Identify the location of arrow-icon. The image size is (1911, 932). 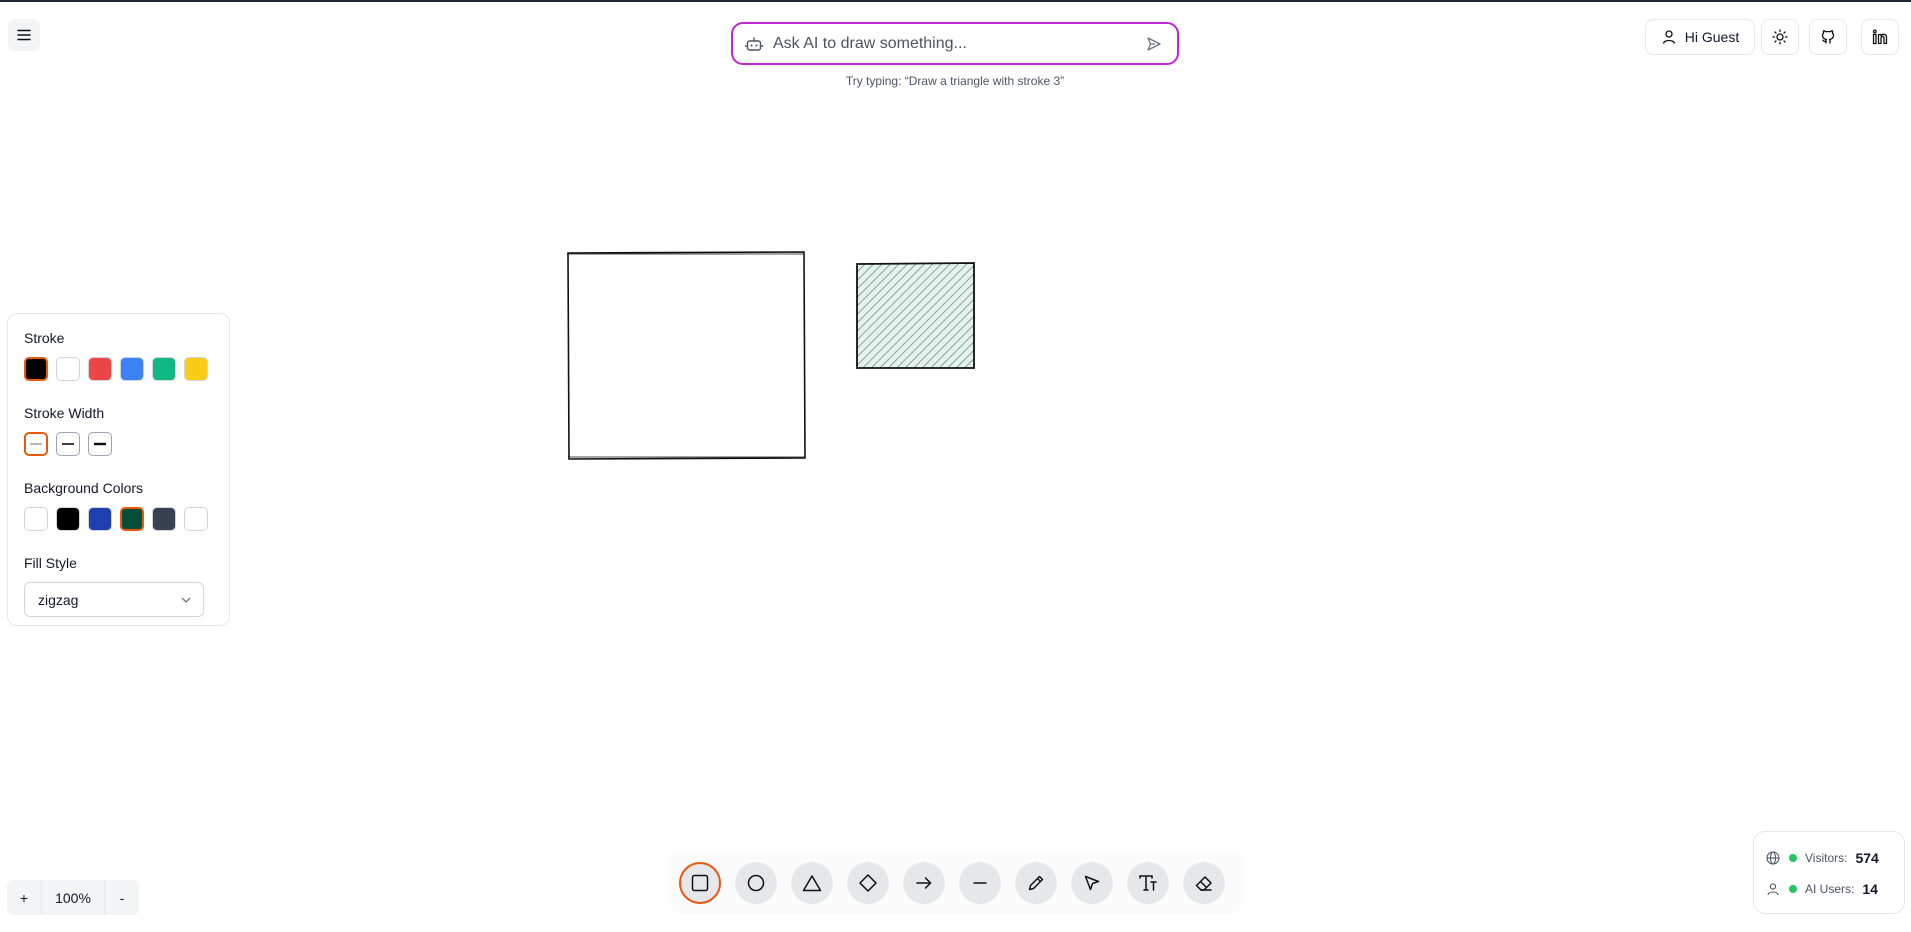
(924, 883).